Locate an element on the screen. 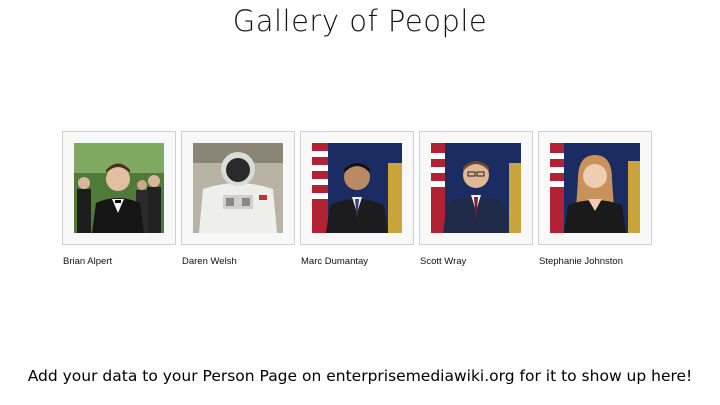 The height and width of the screenshot is (405, 720). astronaut-photo is located at coordinates (238, 188).